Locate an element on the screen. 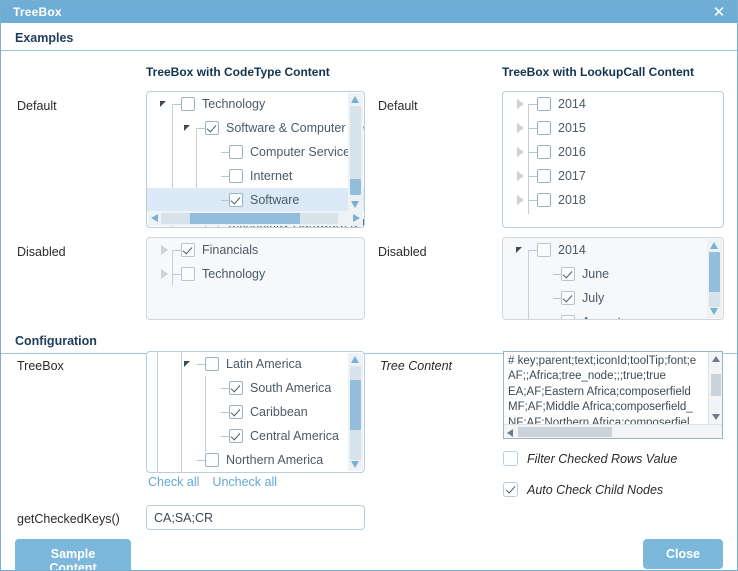  label-get-checked-keys: getCheckedKeys() is located at coordinates (68, 519).